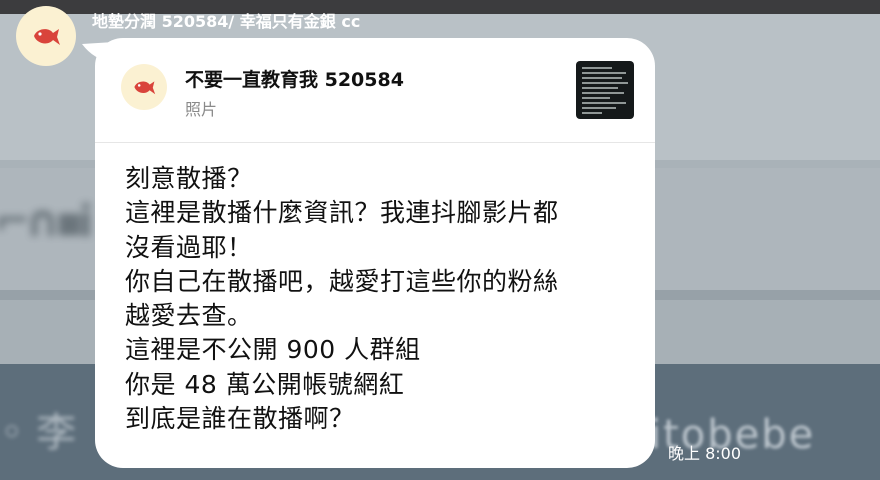 The height and width of the screenshot is (480, 880). I want to click on reply-preview: 不要一直教育我 520584 照片, so click(375, 90).